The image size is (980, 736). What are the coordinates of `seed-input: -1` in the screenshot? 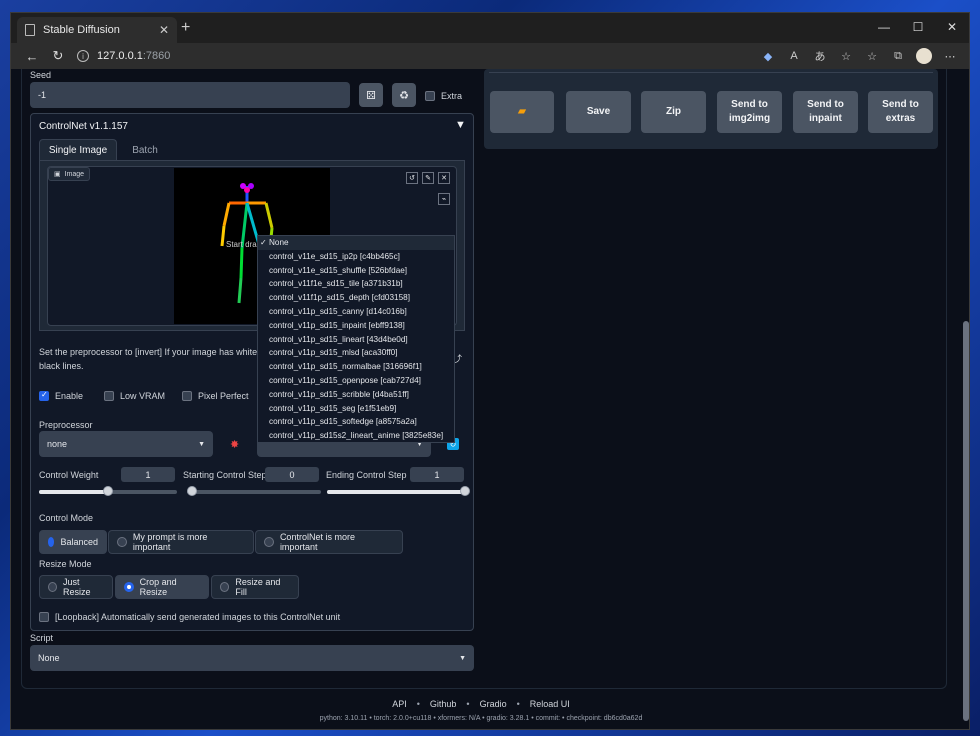 It's located at (190, 95).